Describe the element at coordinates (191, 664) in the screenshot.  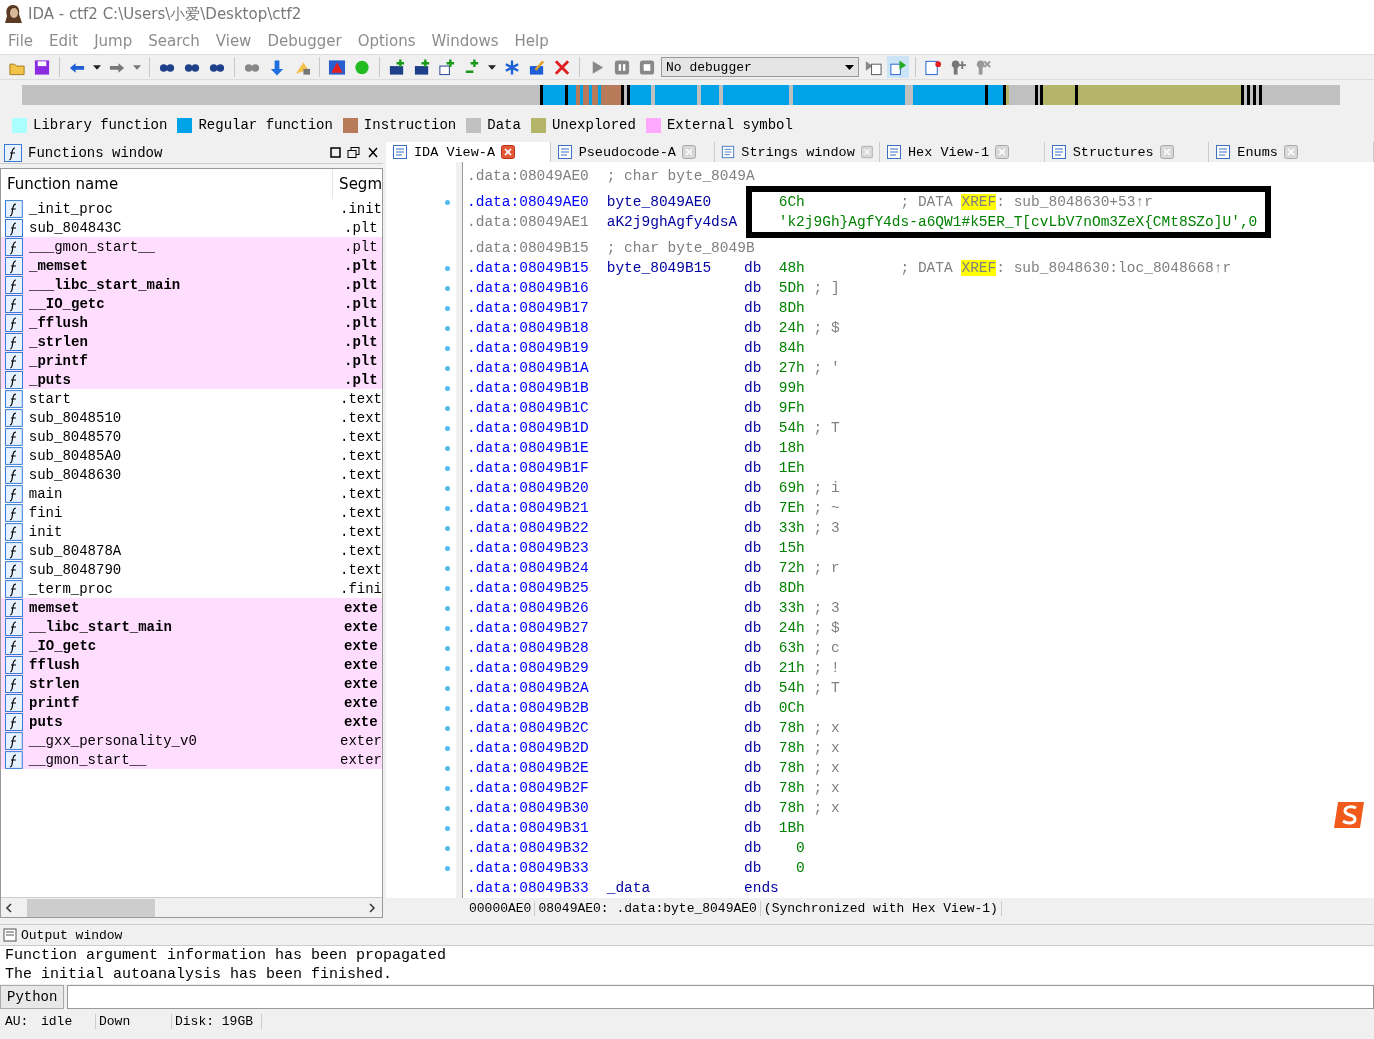
I see `function-row: fflush exte` at that location.